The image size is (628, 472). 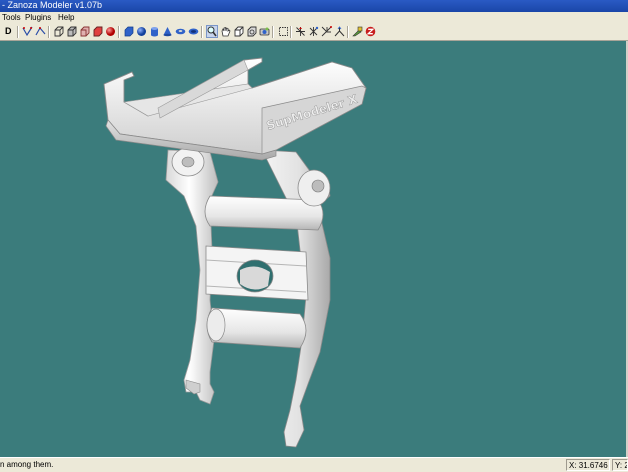 What do you see at coordinates (40, 31) in the screenshot?
I see `select-edges-icon` at bounding box center [40, 31].